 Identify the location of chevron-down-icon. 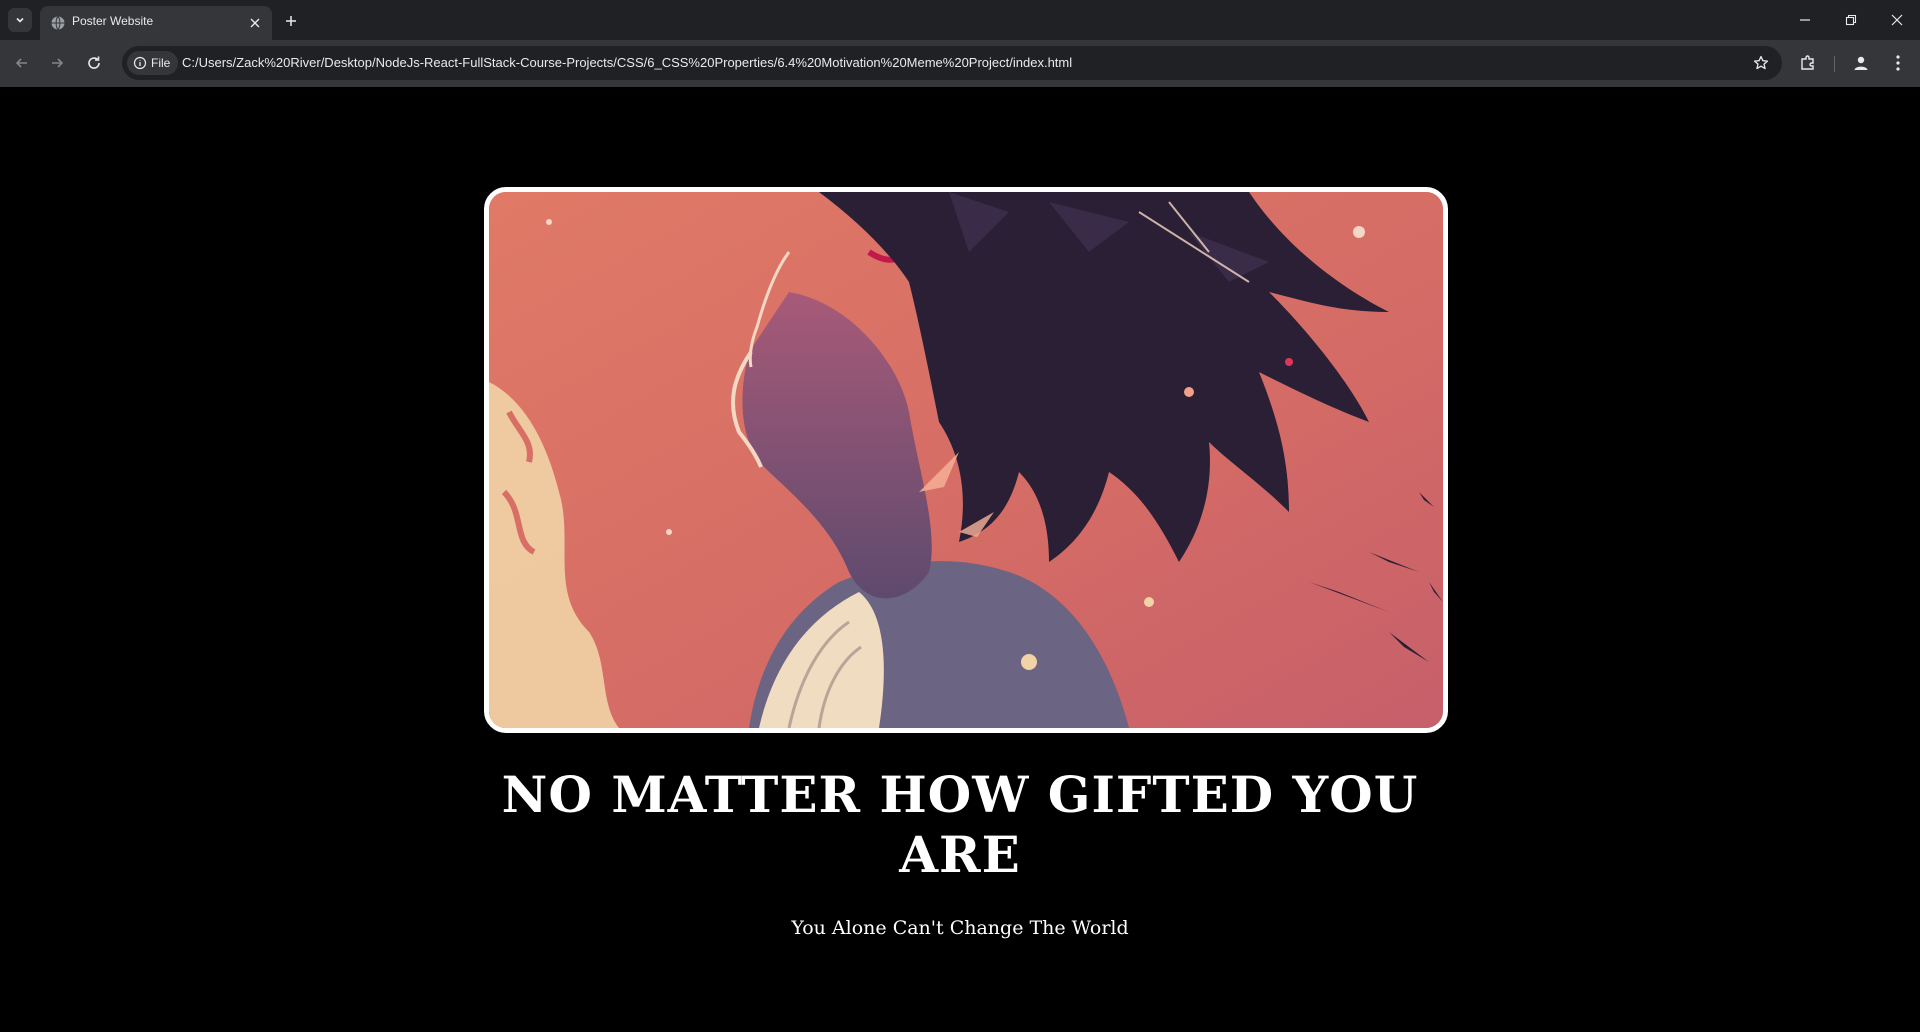
(20, 20).